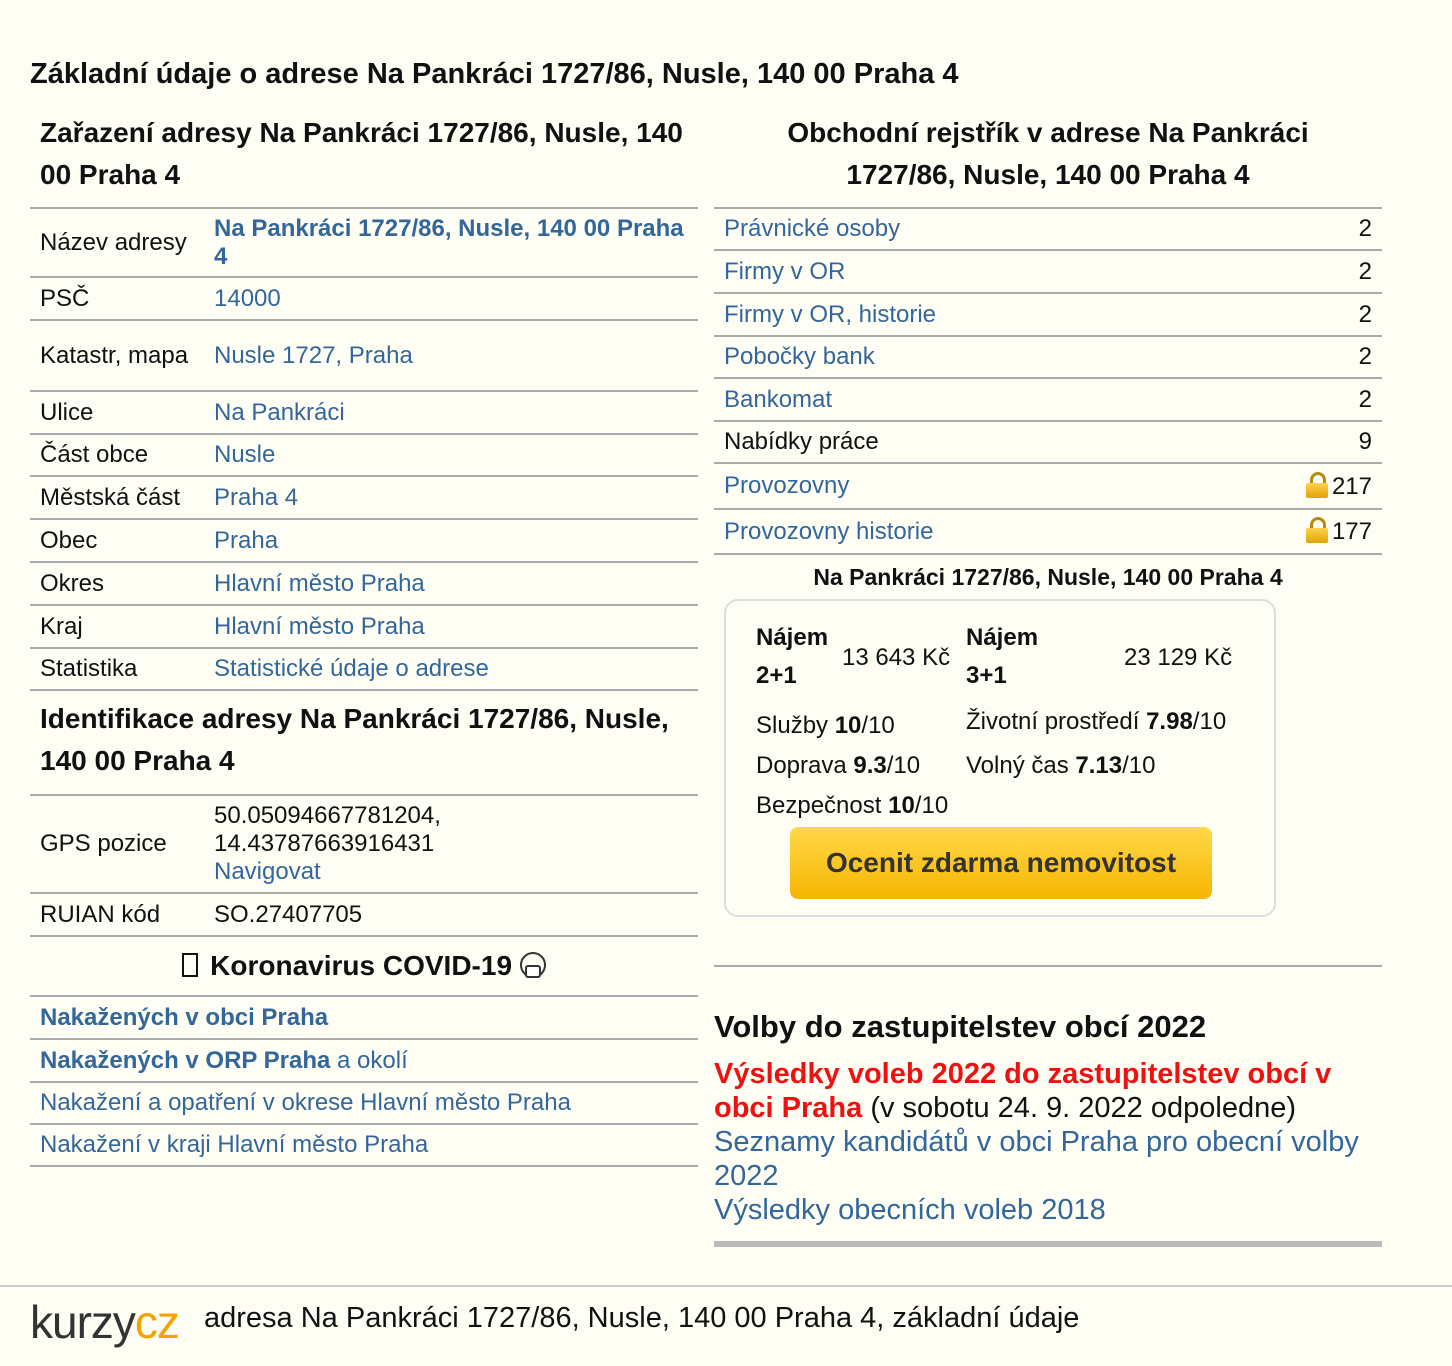 This screenshot has width=1452, height=1366. What do you see at coordinates (1351, 486) in the screenshot?
I see `register-count: 217` at bounding box center [1351, 486].